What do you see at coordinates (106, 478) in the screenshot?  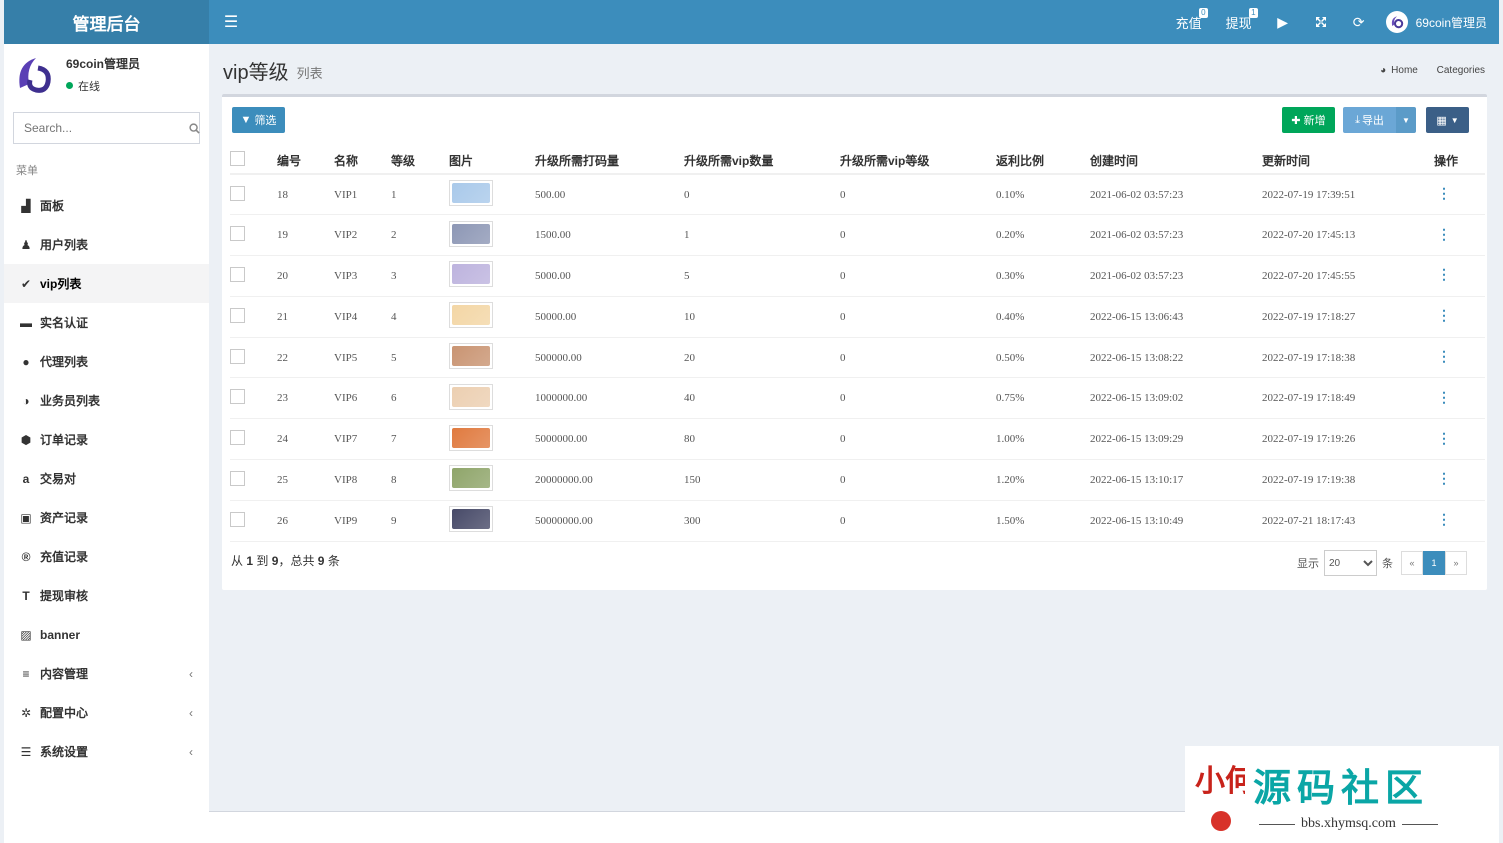 I see `sidebar-item-7: a 交易对` at bounding box center [106, 478].